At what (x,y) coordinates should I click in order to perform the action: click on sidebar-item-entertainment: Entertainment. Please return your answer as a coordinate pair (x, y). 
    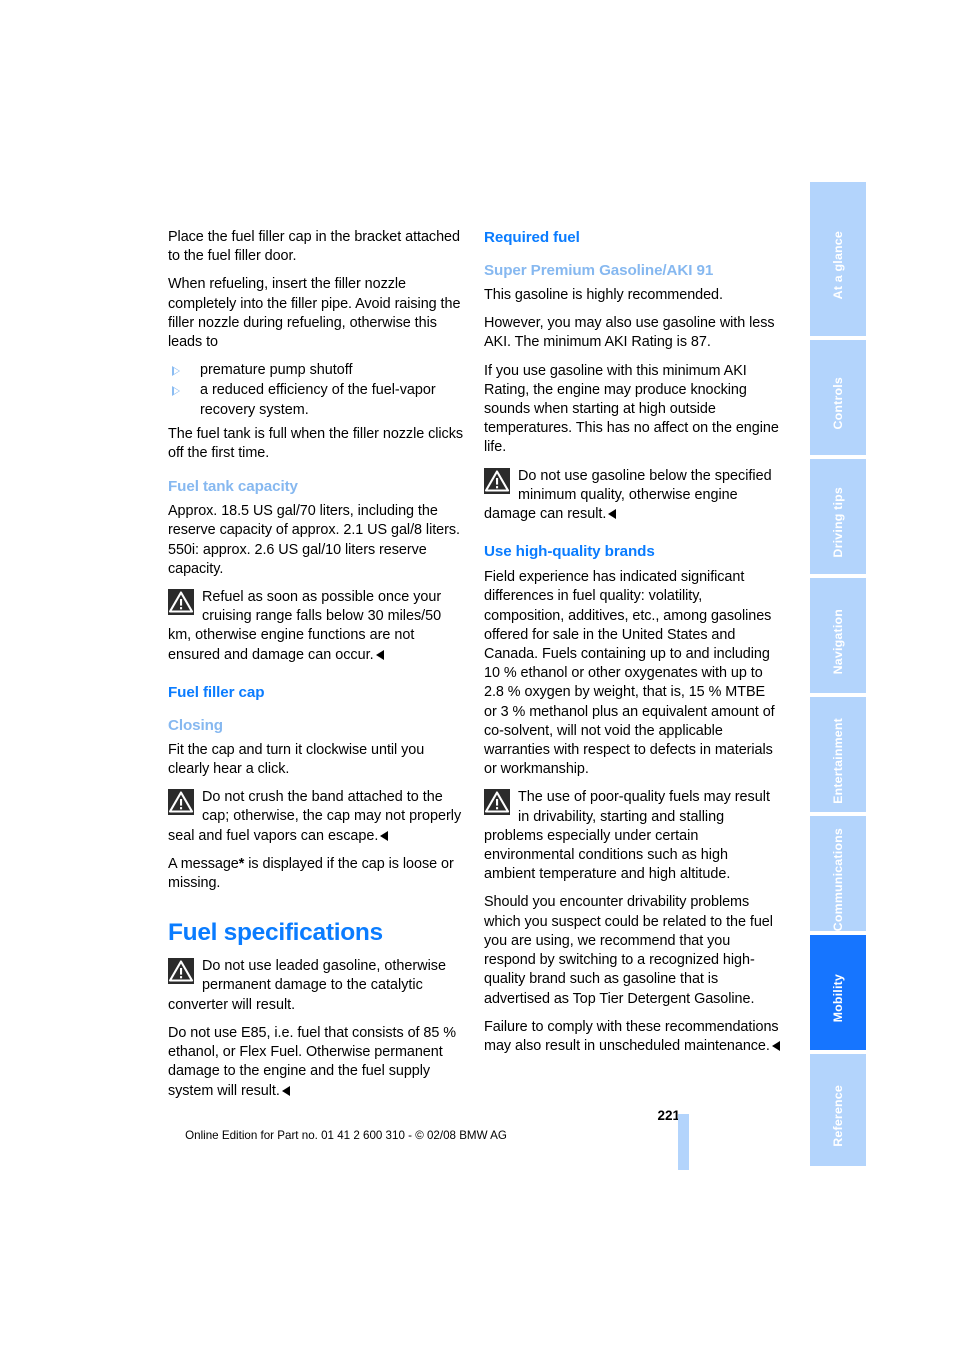
    Looking at the image, I should click on (838, 756).